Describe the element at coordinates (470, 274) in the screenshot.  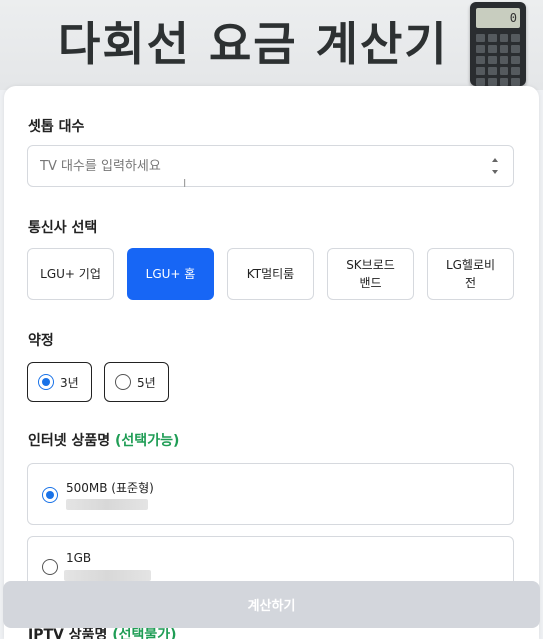
I see `carrier-option-lg-hellovision: LG헬로비전` at that location.